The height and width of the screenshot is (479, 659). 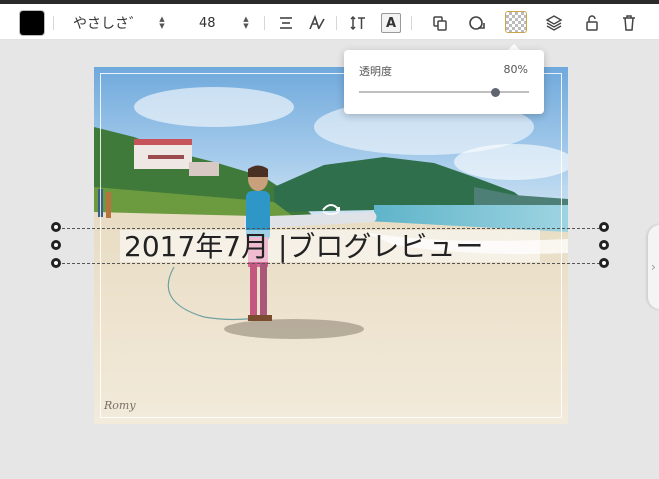 I want to click on font-size-input: 48, so click(x=207, y=23).